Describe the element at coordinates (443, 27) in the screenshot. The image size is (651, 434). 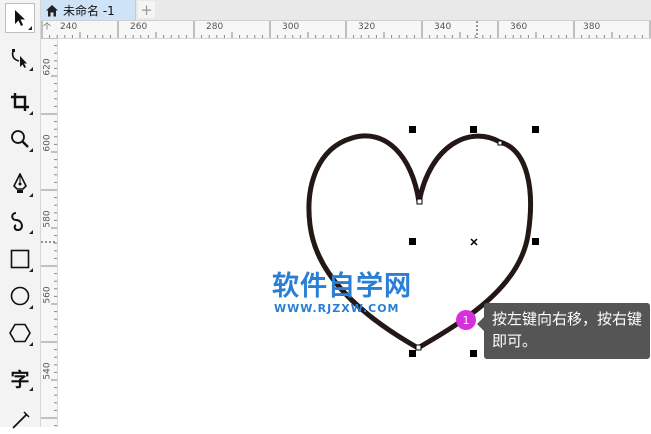
I see `ruler-top-label: 340` at that location.